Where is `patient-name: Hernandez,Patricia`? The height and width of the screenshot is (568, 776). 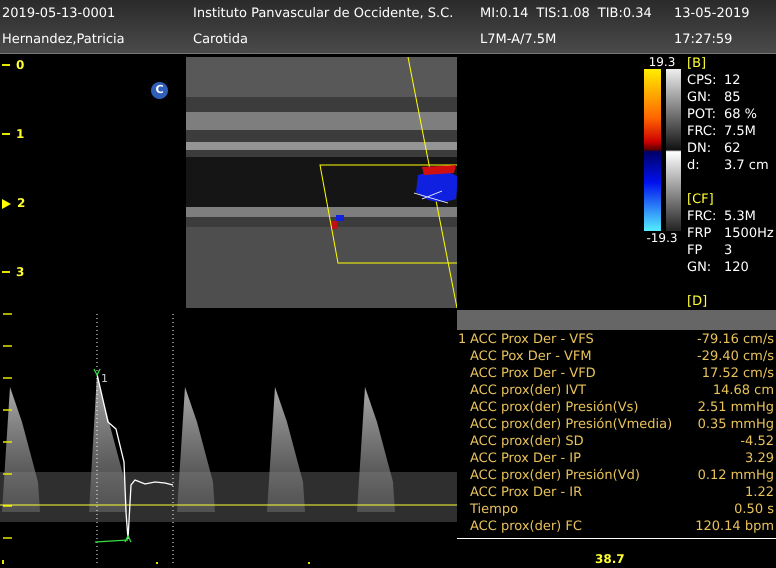 patient-name: Hernandez,Patricia is located at coordinates (64, 40).